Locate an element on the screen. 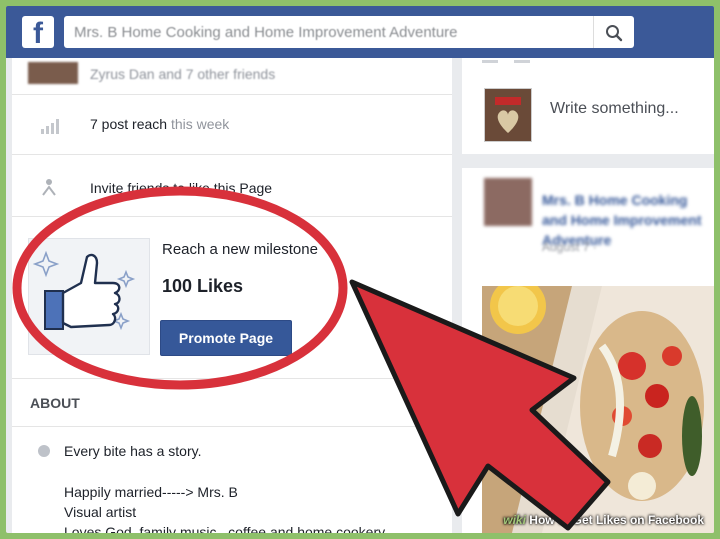 This screenshot has height=539, width=720. burrito-photo is located at coordinates (598, 409).